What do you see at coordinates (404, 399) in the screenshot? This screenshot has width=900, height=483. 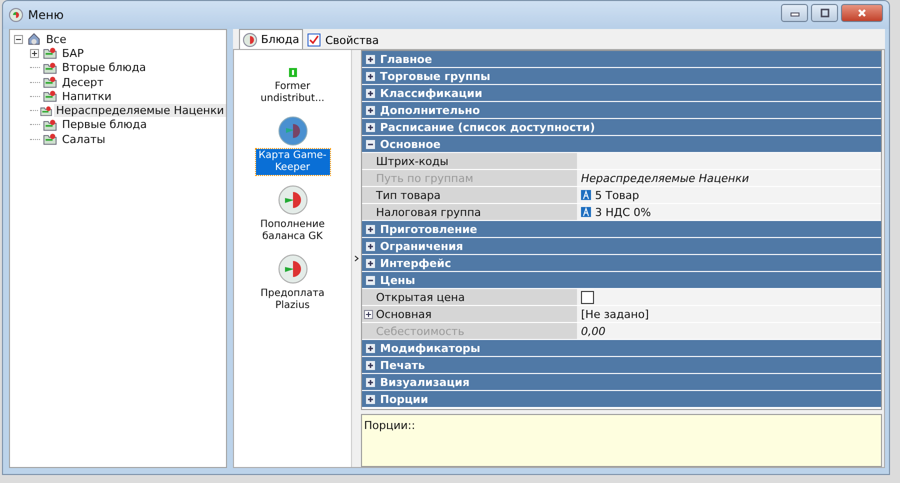 I see `section-title: Порции` at bounding box center [404, 399].